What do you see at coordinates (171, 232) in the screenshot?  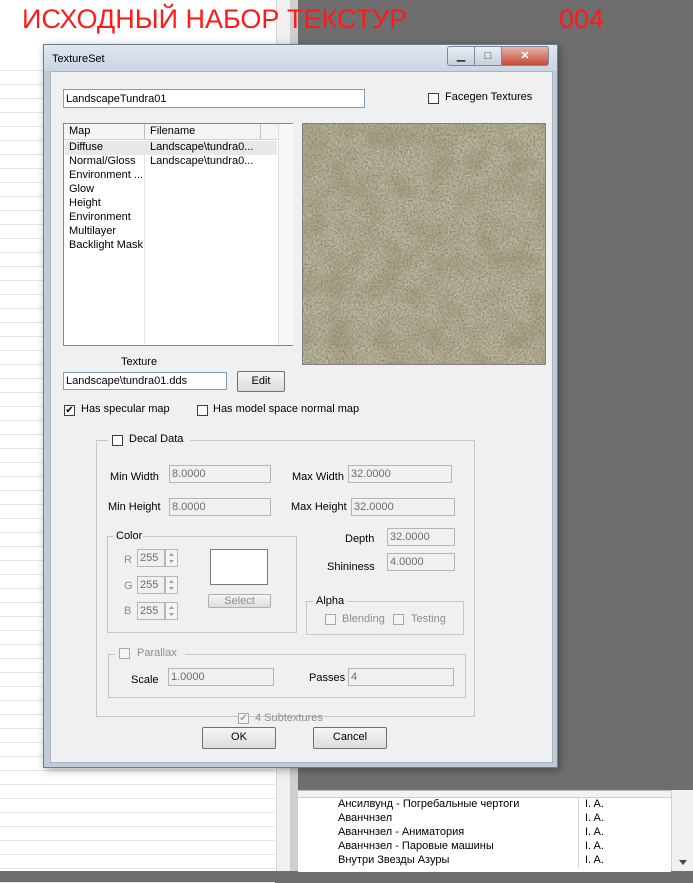 I see `map-row: Multilayer` at bounding box center [171, 232].